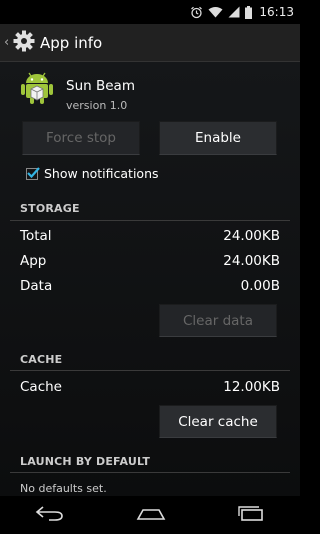 This screenshot has width=320, height=534. What do you see at coordinates (218, 421) in the screenshot?
I see `clear-cache-button: Clear cache` at bounding box center [218, 421].